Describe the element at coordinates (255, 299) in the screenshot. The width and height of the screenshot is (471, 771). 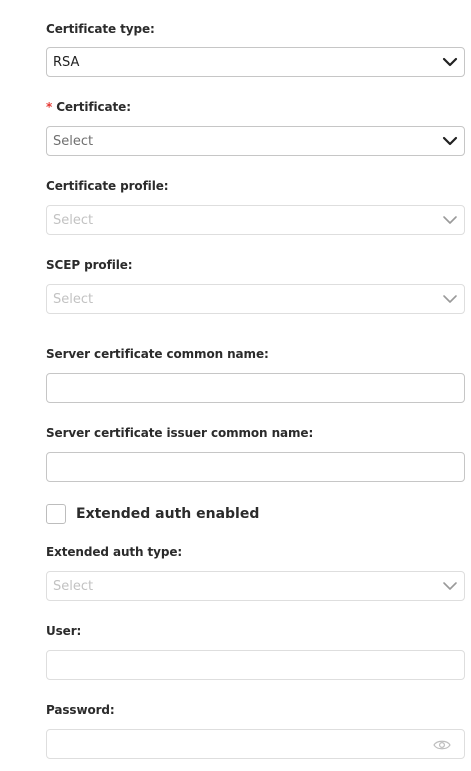
I see `scep-profile-select: Select` at that location.